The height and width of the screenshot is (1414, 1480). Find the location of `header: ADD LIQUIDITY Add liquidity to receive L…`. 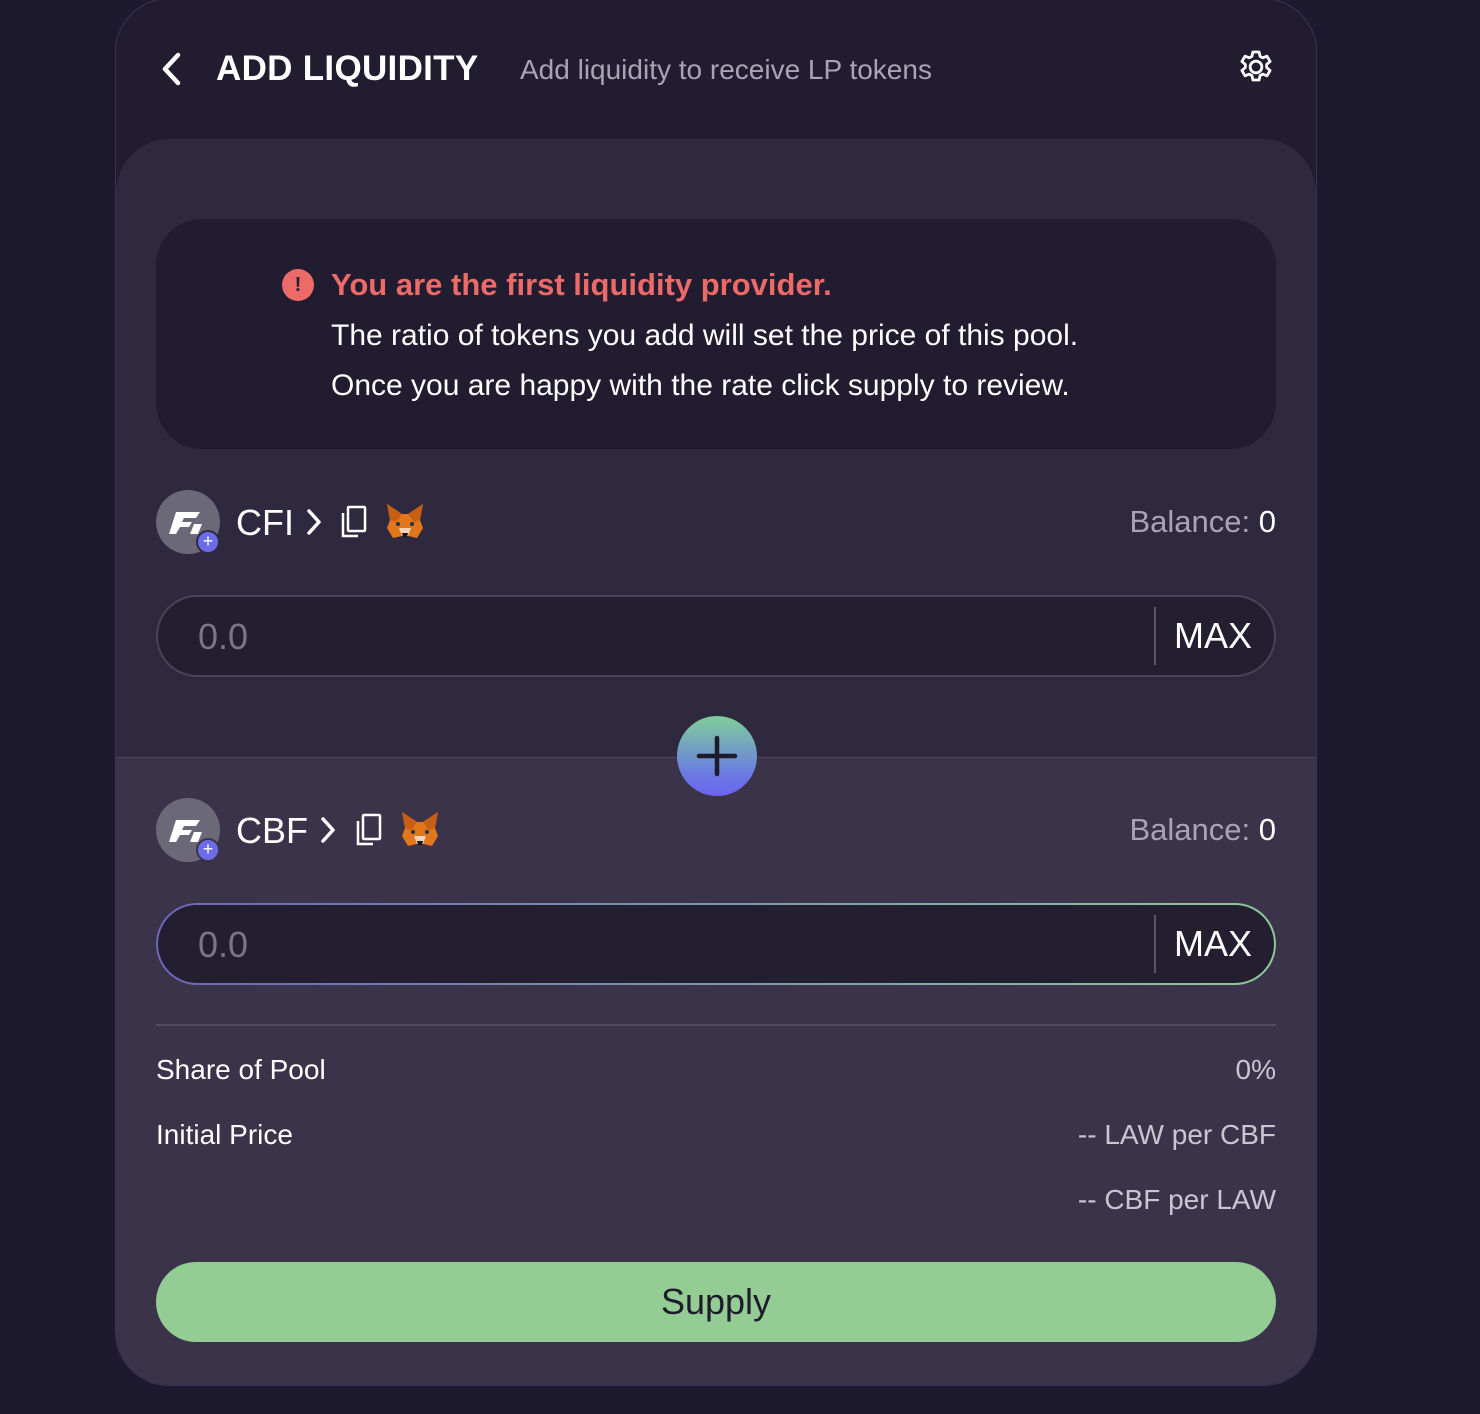

header: ADD LIQUIDITY Add liquidity to receive L… is located at coordinates (716, 69).